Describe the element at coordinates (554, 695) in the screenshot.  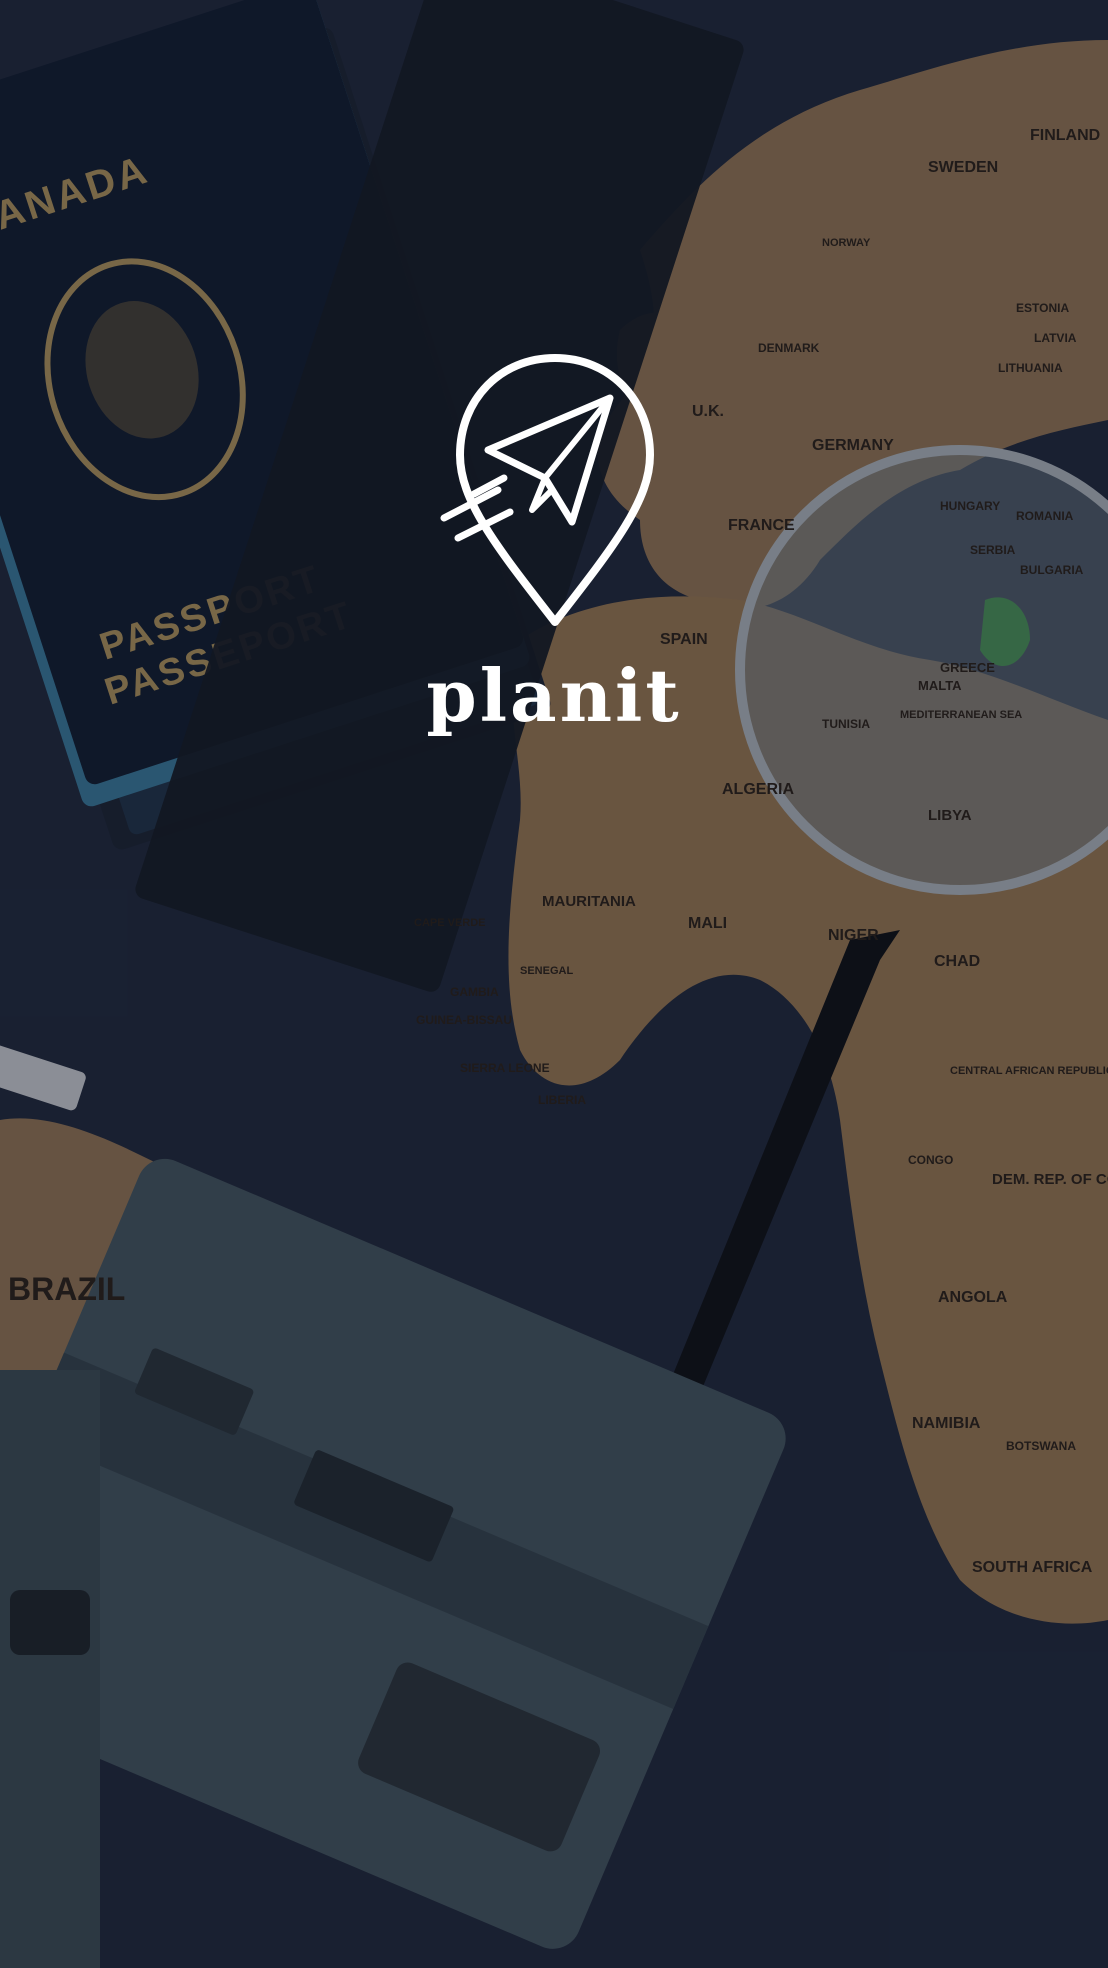
I see `app-wordmark: planit` at that location.